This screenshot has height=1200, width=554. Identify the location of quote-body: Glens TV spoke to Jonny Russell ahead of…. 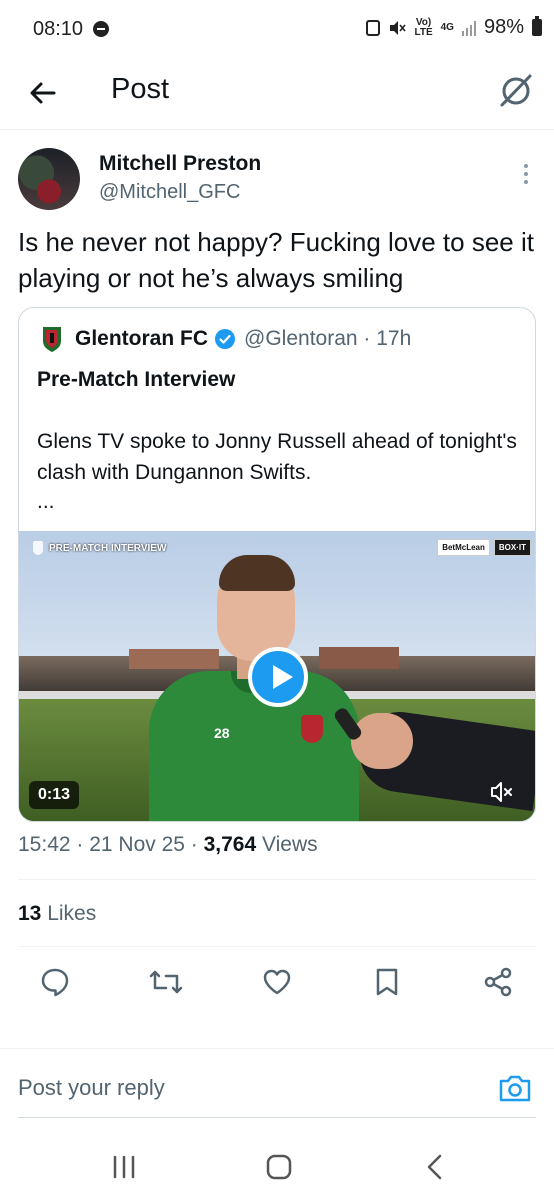
(277, 457).